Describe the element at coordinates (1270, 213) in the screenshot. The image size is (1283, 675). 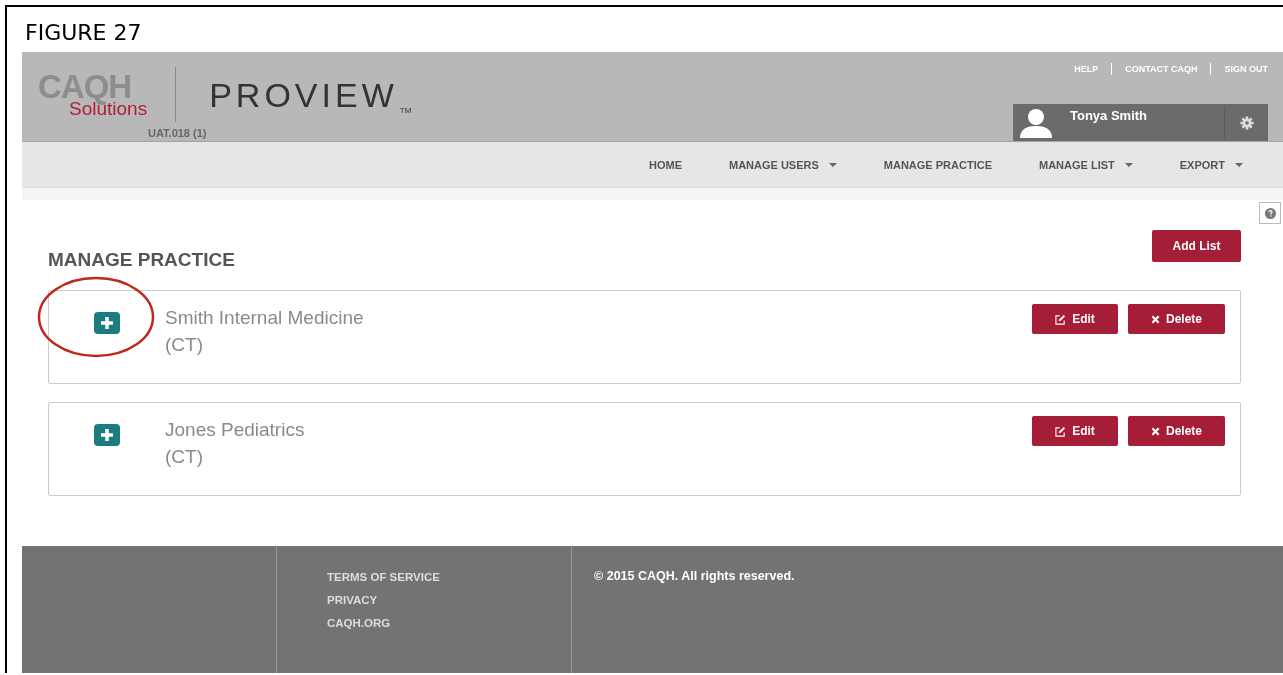
I see `help-icon` at that location.